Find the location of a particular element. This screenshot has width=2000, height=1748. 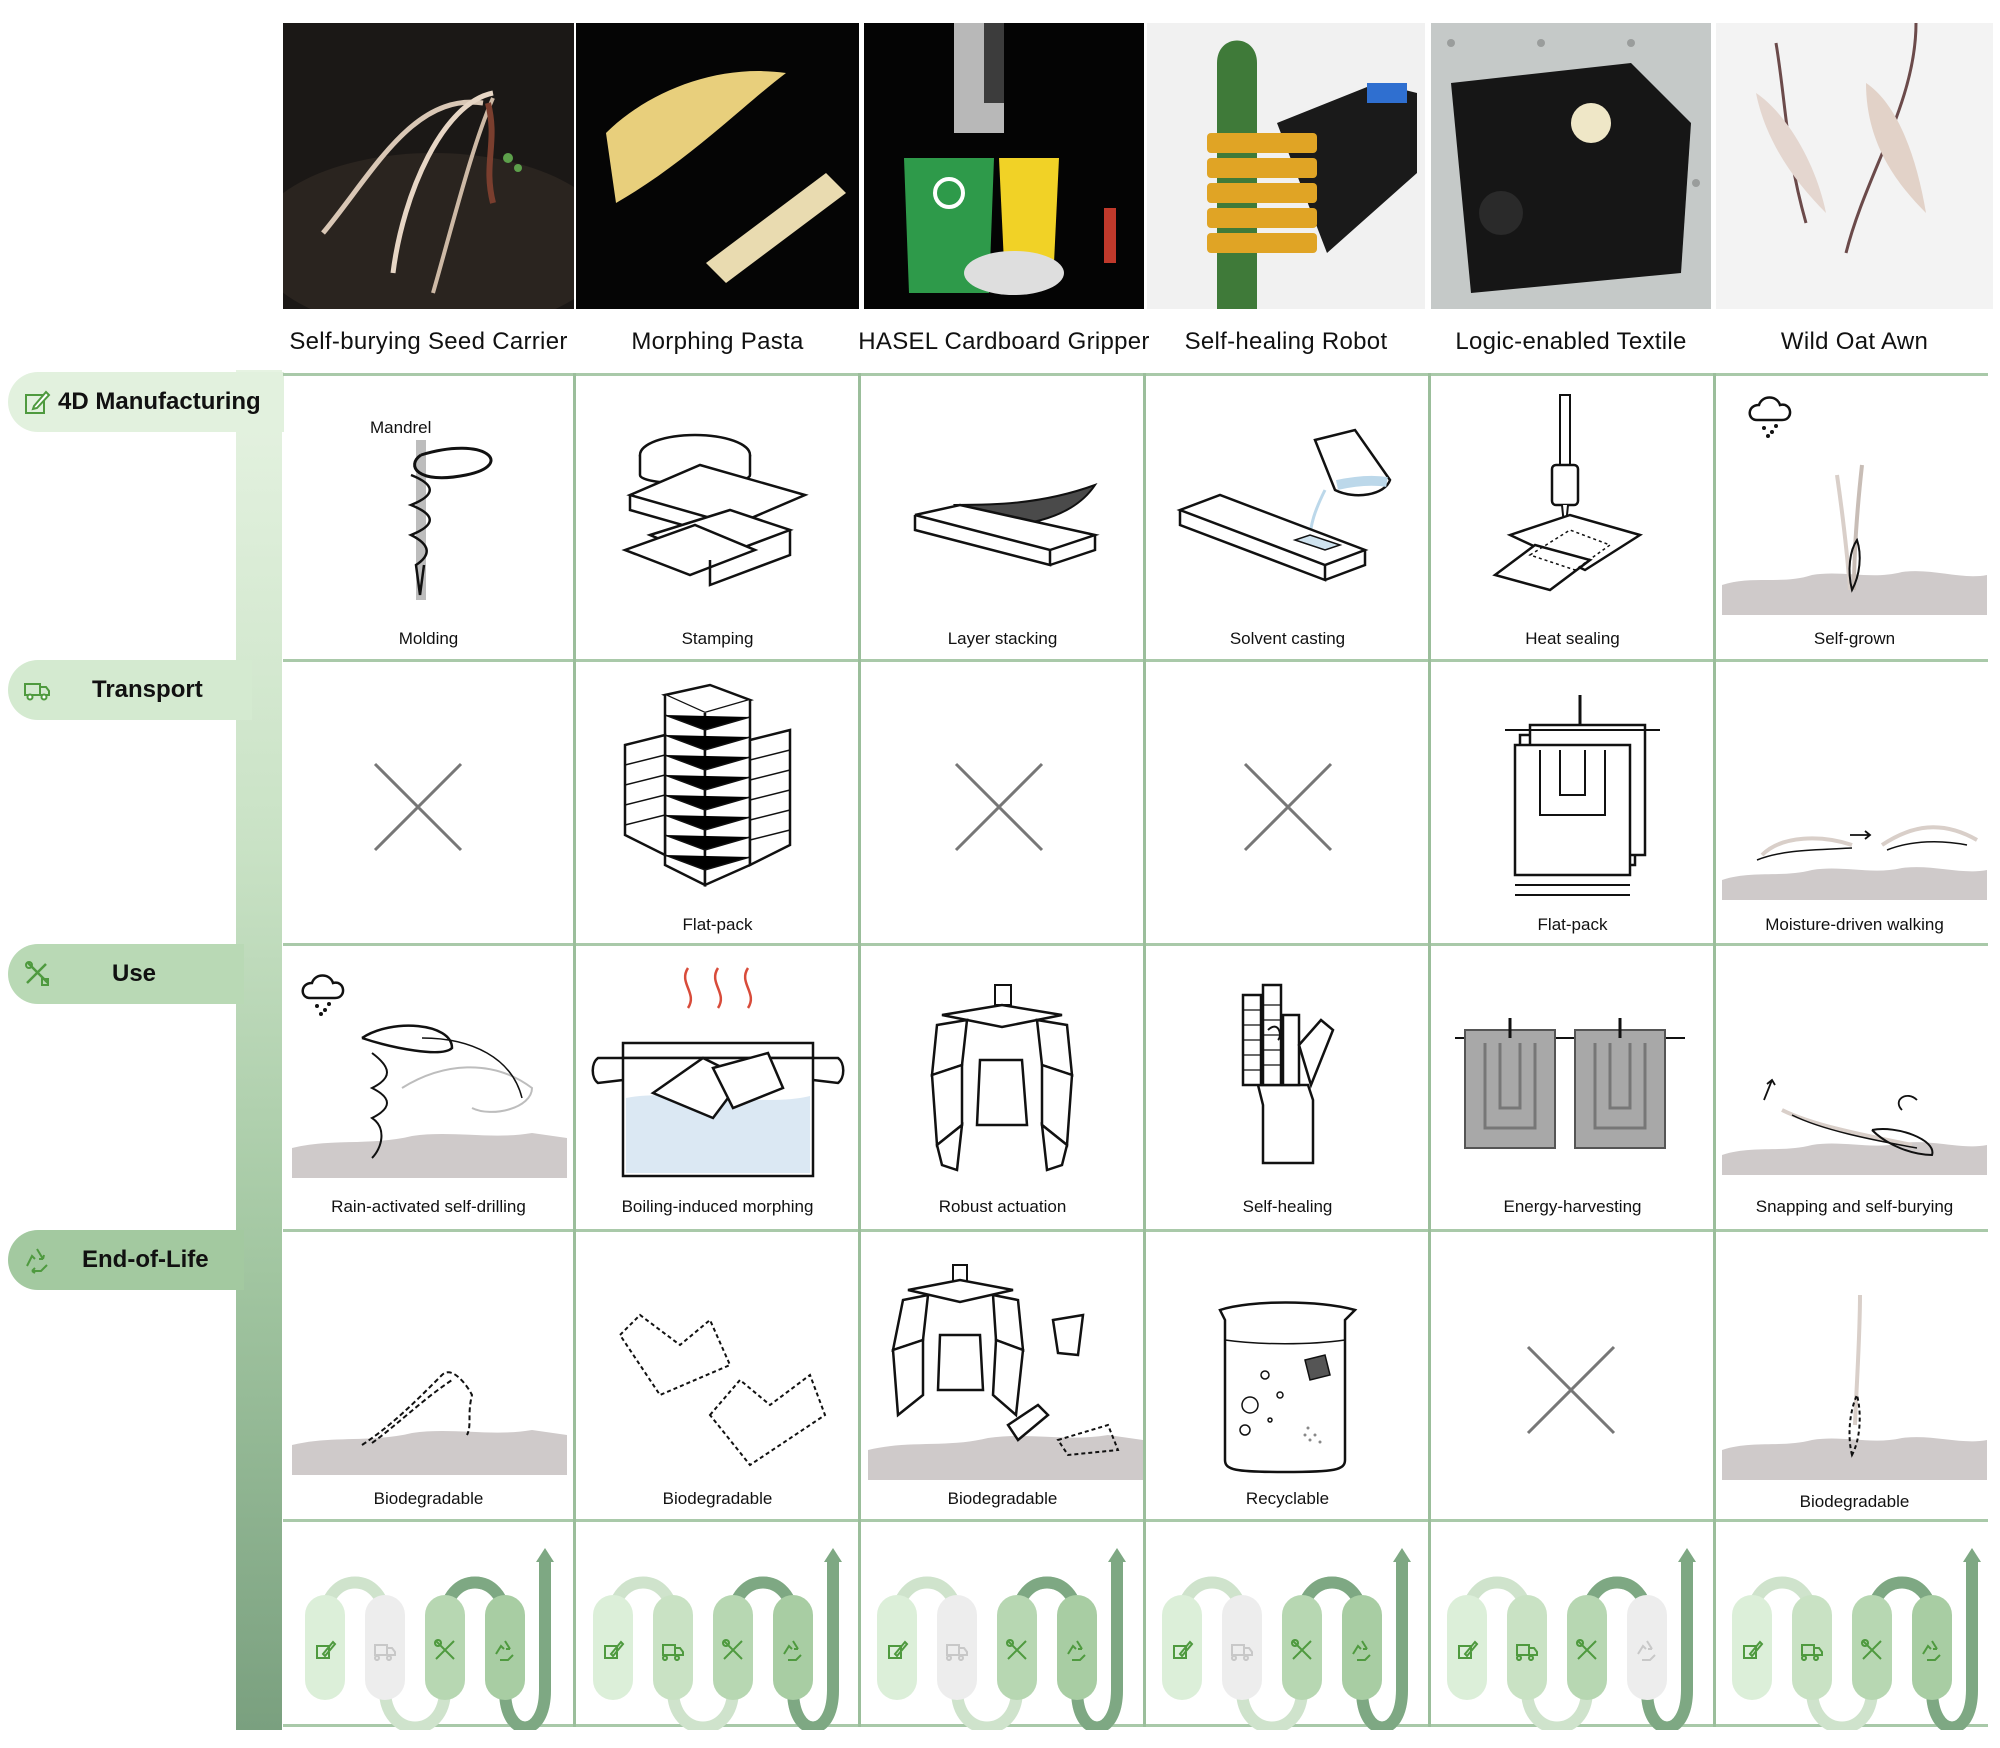

column-title: Self-burying Seed Carrier is located at coordinates (428, 341).